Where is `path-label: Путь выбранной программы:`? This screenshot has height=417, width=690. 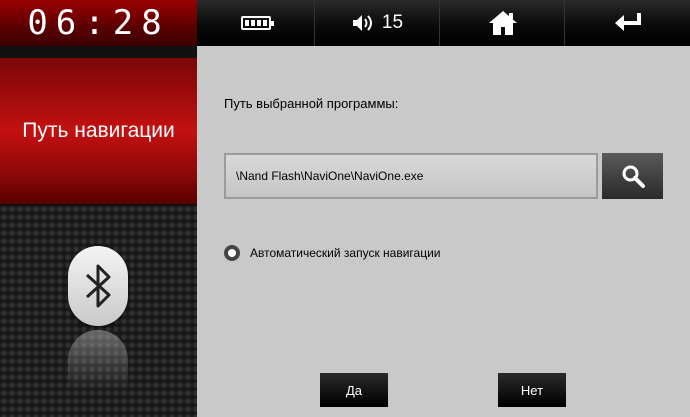 path-label: Путь выбранной программы: is located at coordinates (311, 103).